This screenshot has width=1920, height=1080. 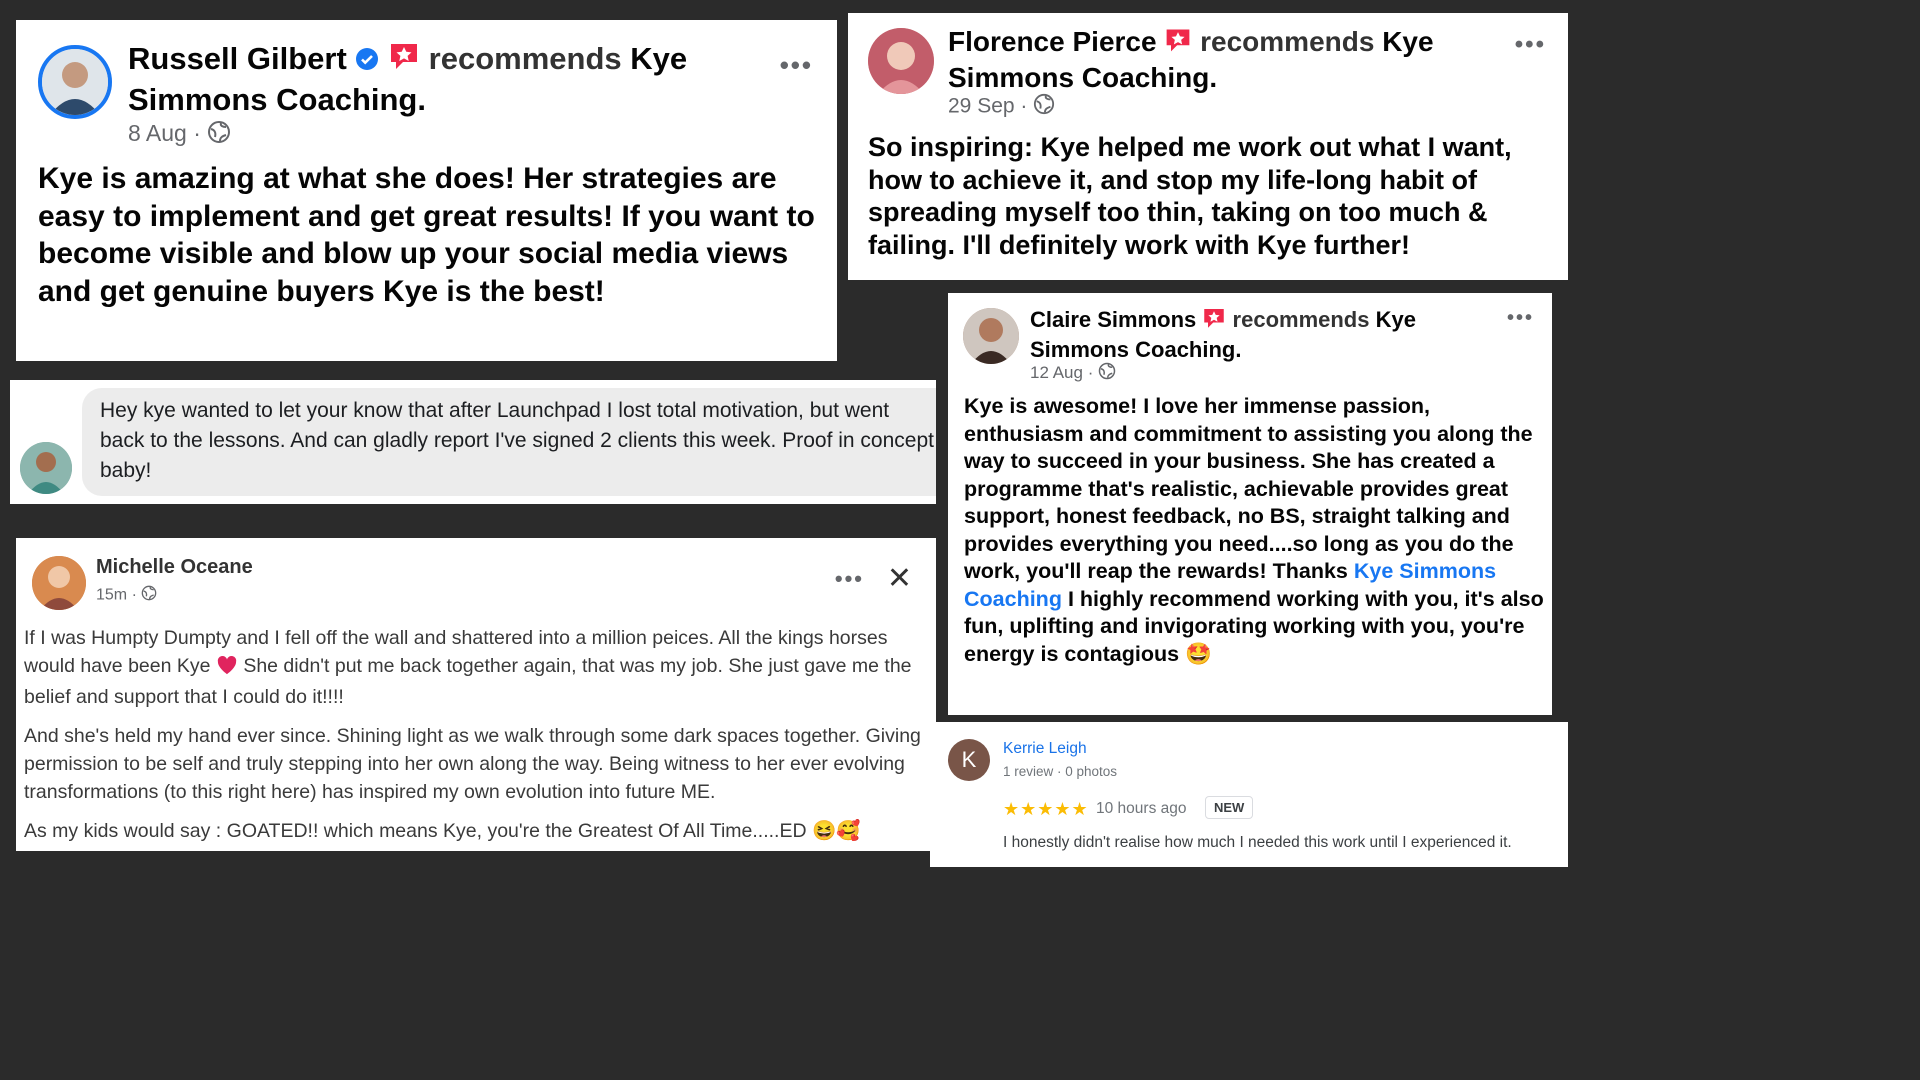 What do you see at coordinates (981, 106) in the screenshot?
I see `post-date: 29 Sep` at bounding box center [981, 106].